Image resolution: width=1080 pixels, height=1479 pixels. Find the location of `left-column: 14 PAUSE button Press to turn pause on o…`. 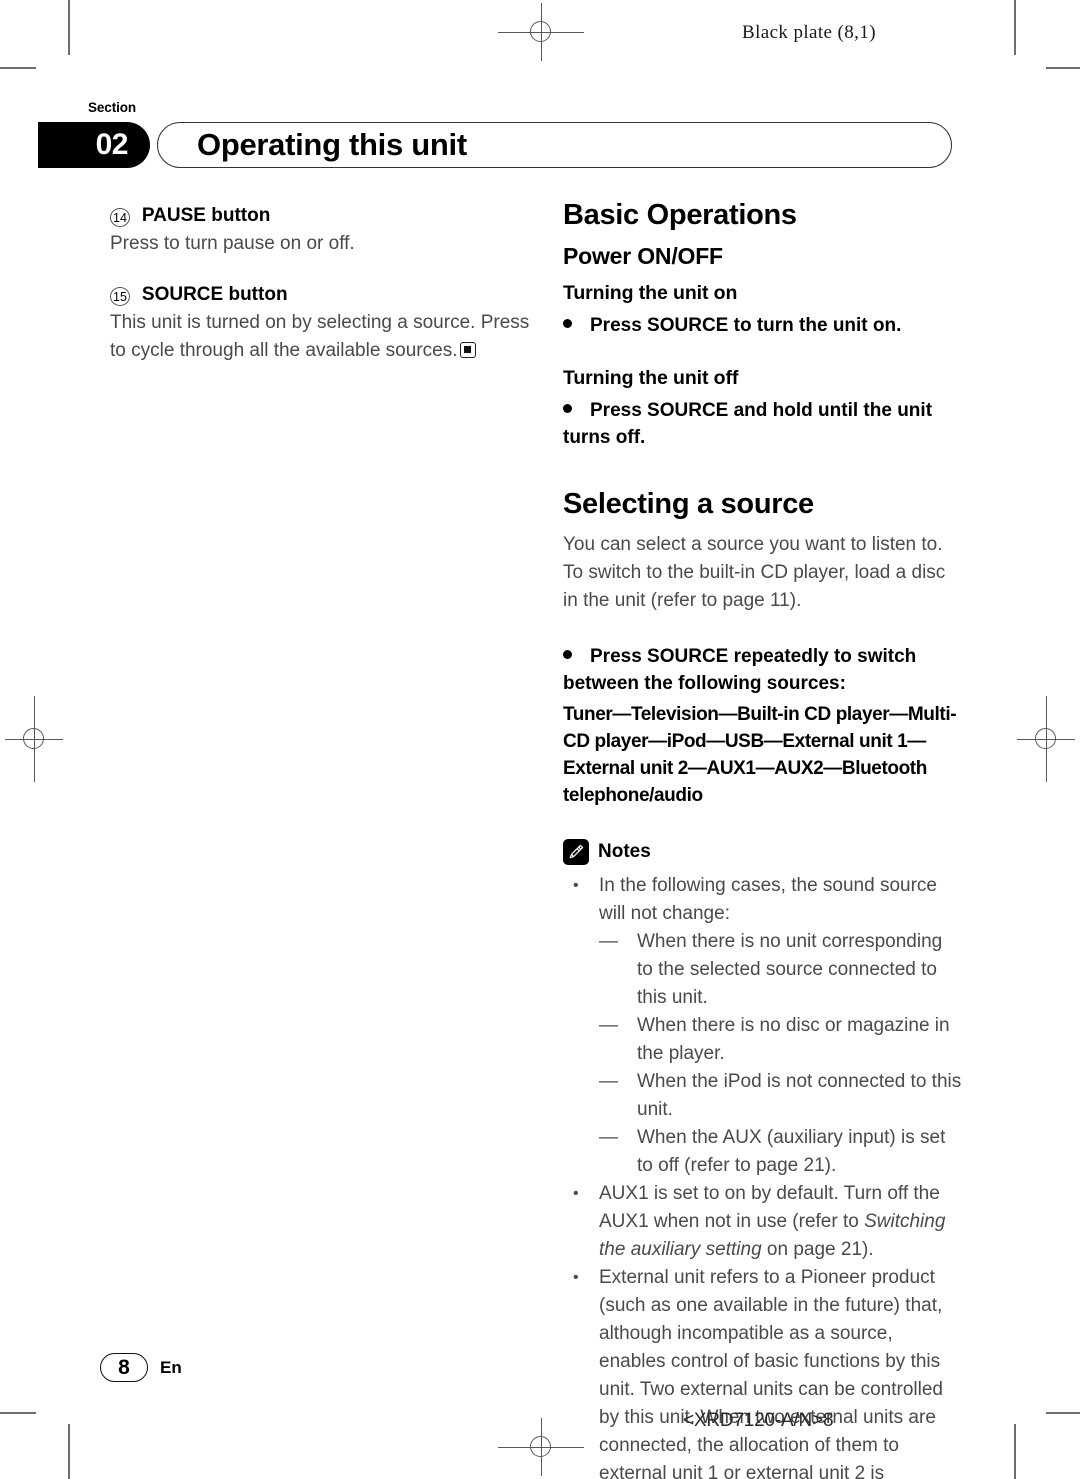

left-column: 14 PAUSE button Press to turn pause on o… is located at coordinates (322, 298).